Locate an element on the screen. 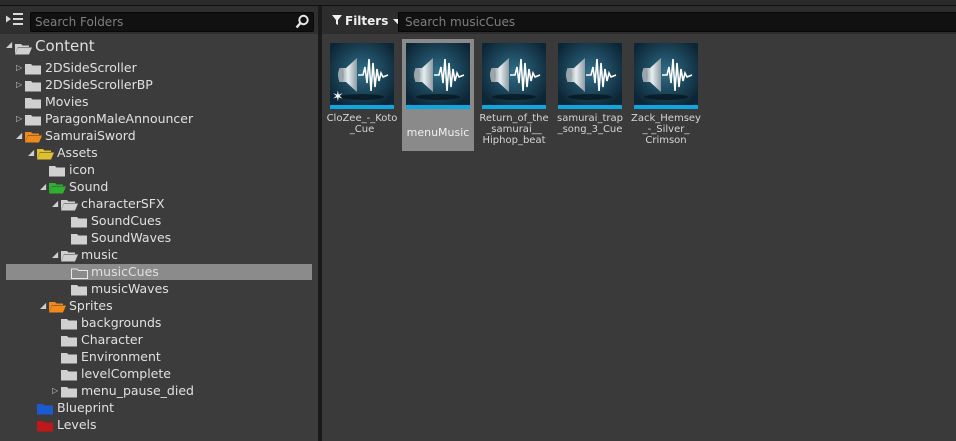  tree-item-label: characterSFX is located at coordinates (123, 203).